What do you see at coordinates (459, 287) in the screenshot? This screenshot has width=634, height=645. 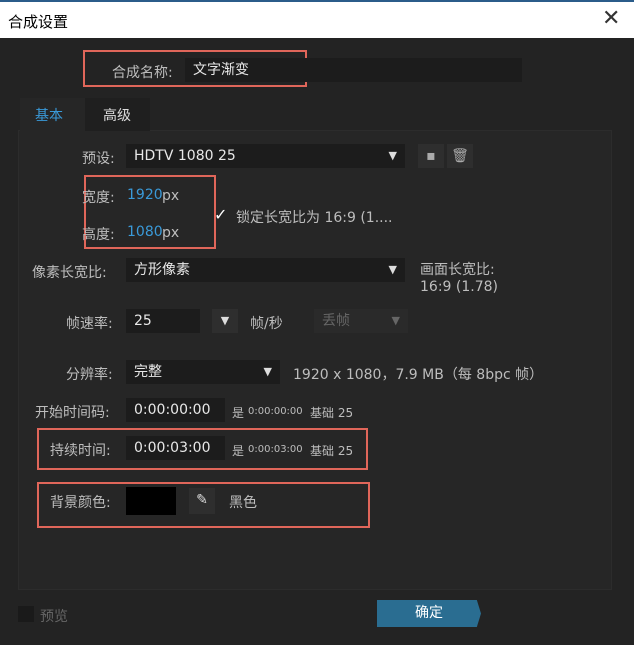 I see `frame-aspect-value: 16:9 (1.78)` at bounding box center [459, 287].